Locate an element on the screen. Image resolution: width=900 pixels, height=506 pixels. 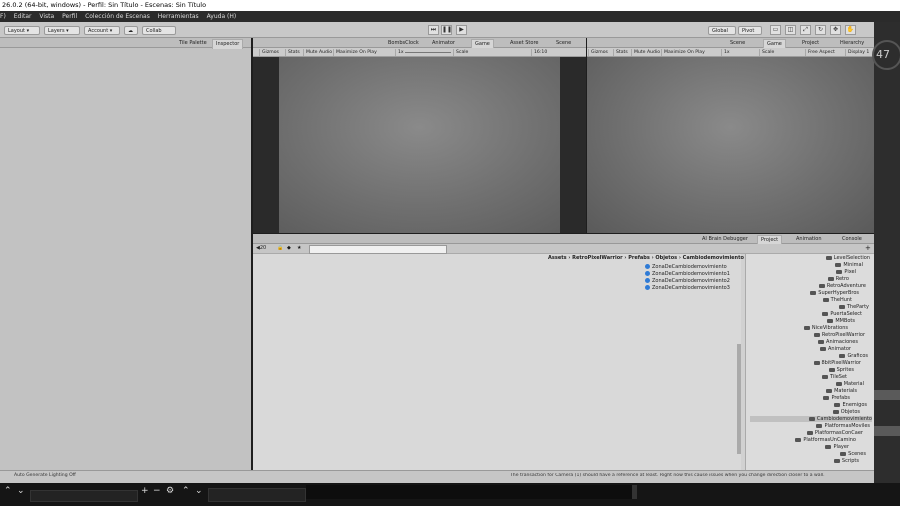
tree-item: Player is located at coordinates (837, 447).